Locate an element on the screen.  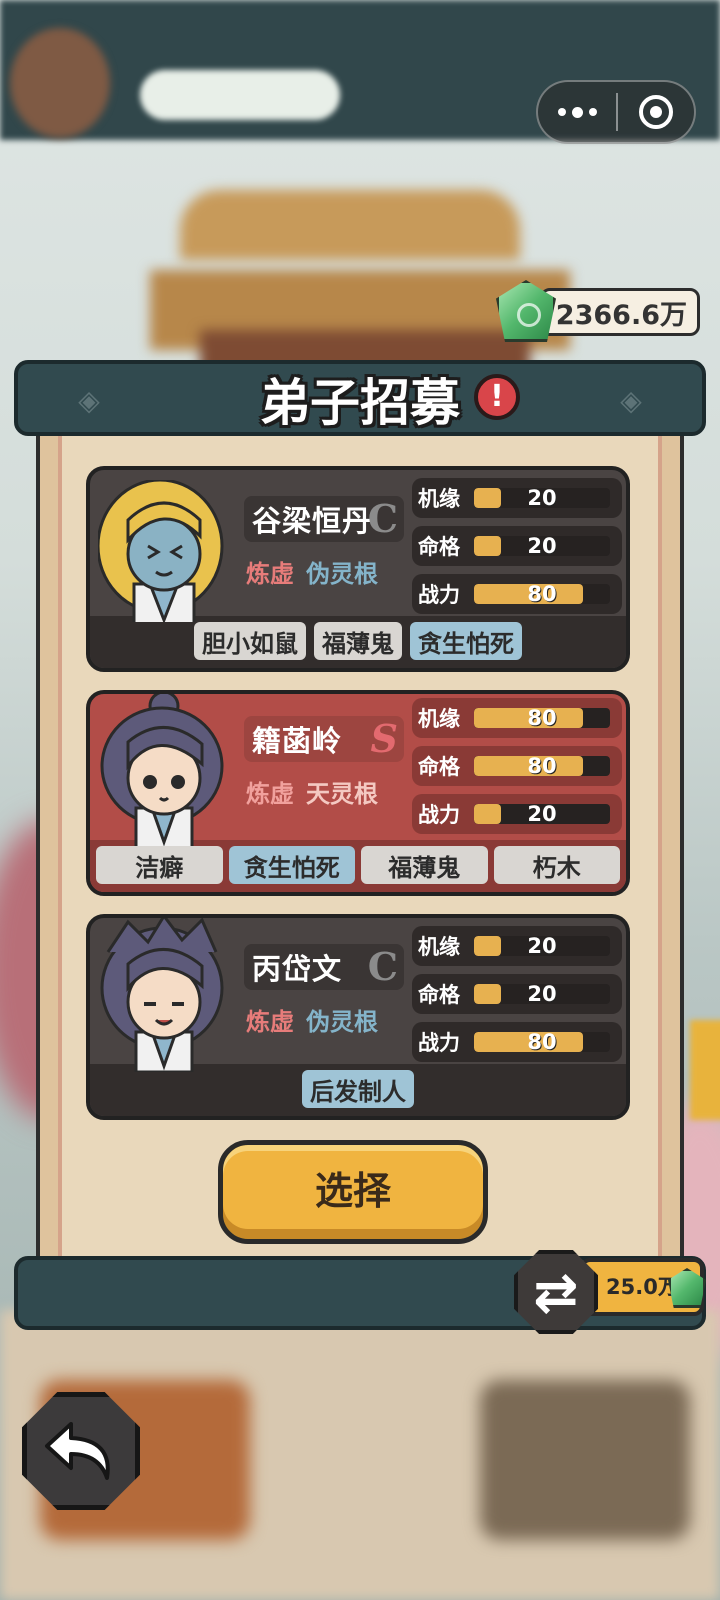
trait-tag: 后发制人 is located at coordinates (358, 1089).